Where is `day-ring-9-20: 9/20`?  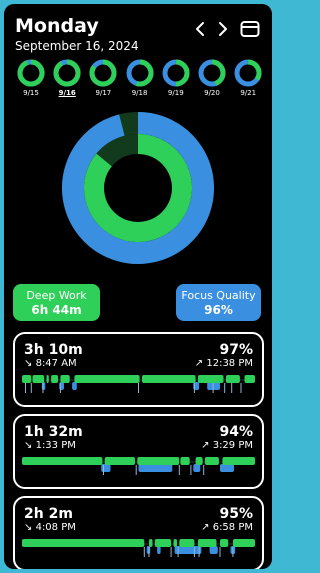 day-ring-9-20: 9/20 is located at coordinates (212, 78).